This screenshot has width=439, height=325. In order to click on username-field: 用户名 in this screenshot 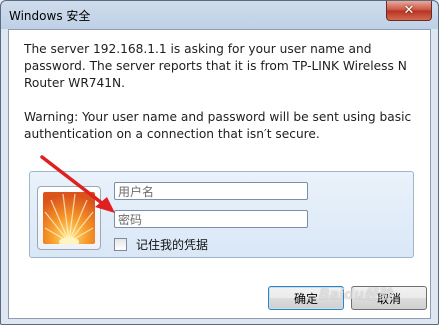, I will do `click(211, 191)`.